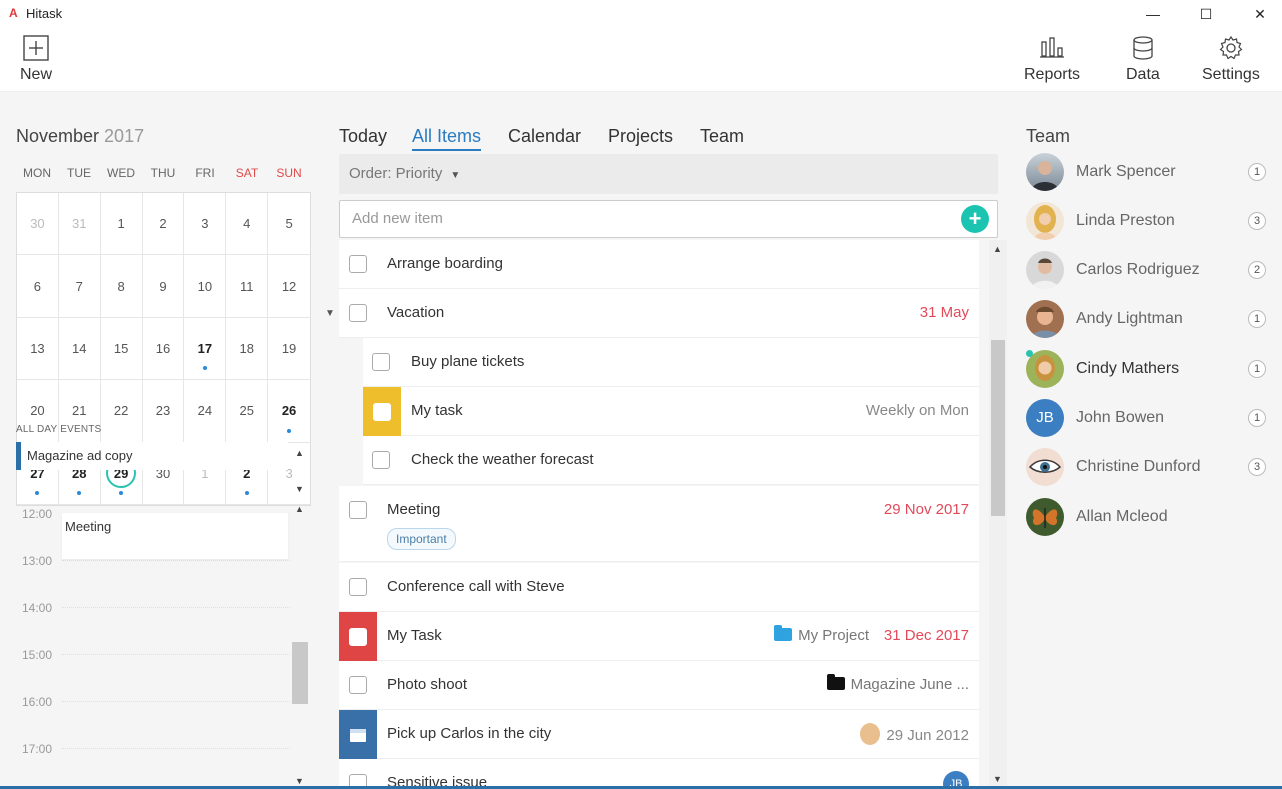 The image size is (1282, 789). I want to click on timeline-event-meeting: Meeting, so click(175, 536).